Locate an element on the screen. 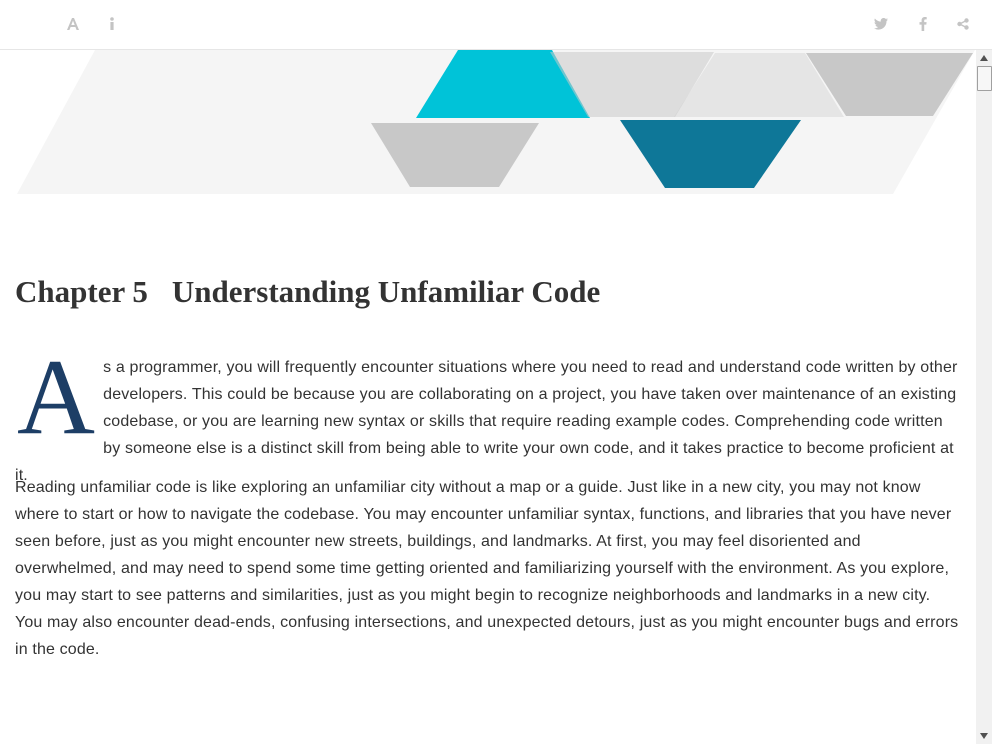 This screenshot has height=744, width=992. share-icon is located at coordinates (963, 24).